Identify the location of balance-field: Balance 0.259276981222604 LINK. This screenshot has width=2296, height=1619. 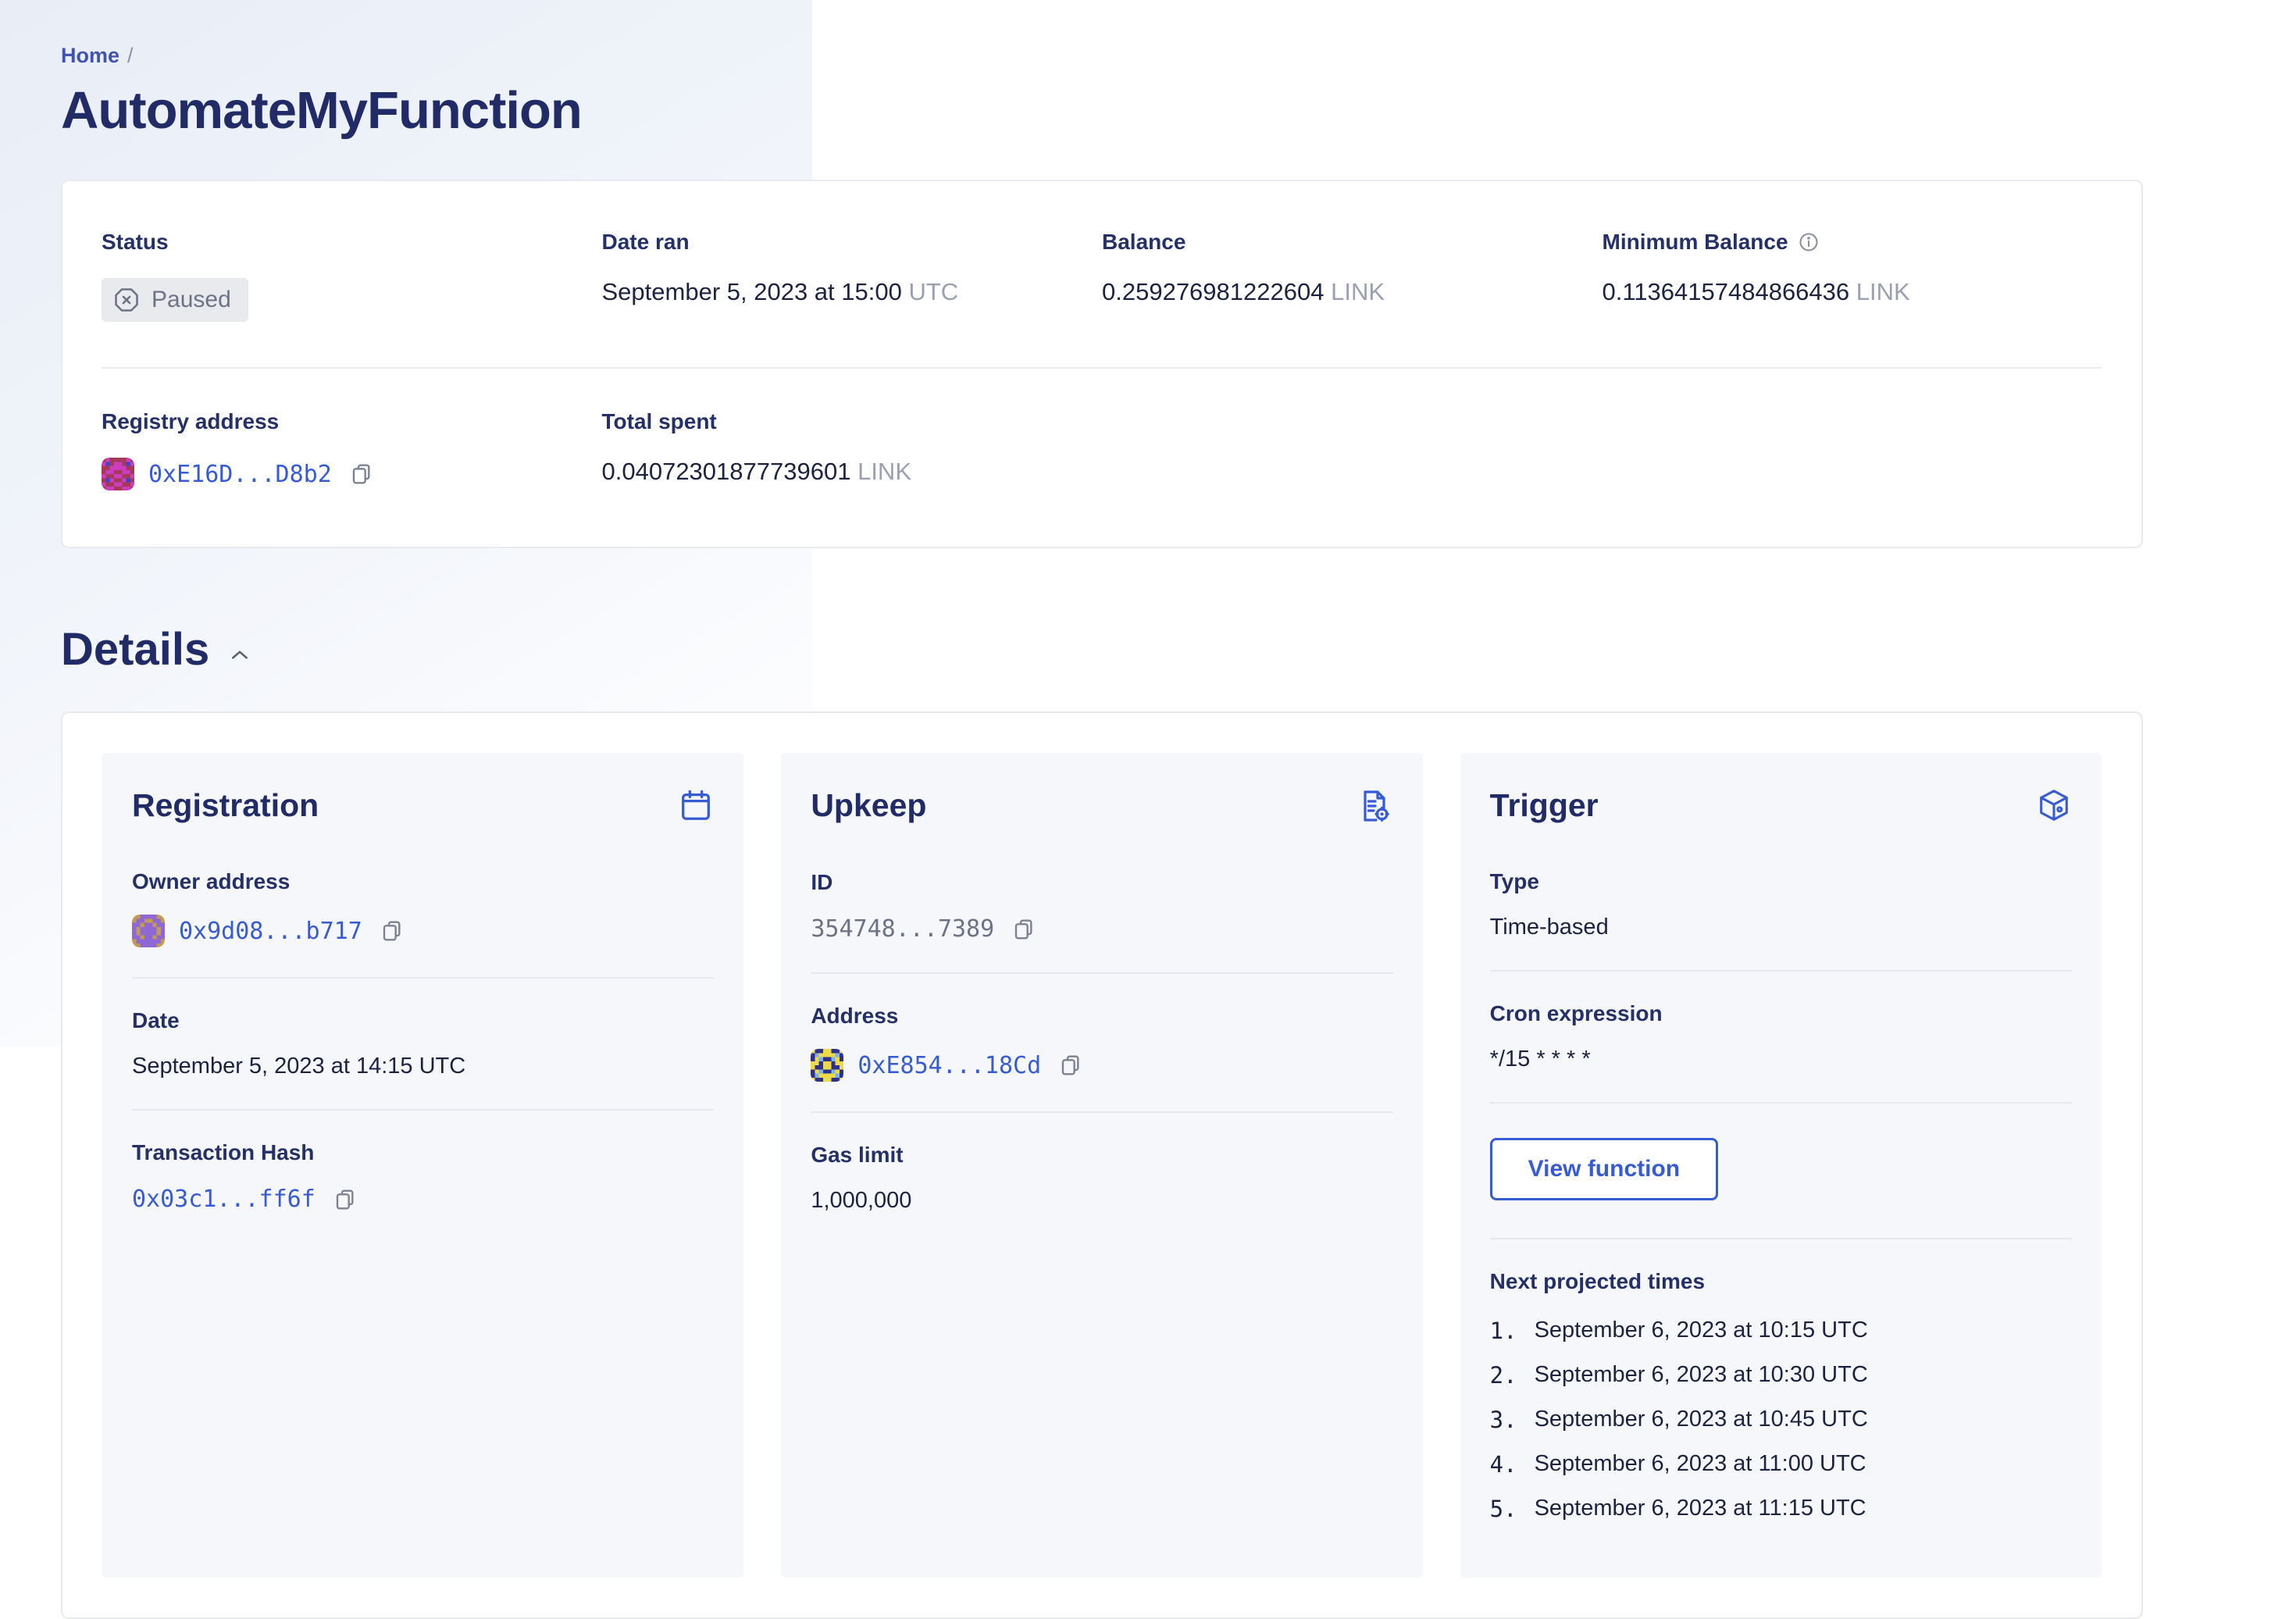
(1352, 276).